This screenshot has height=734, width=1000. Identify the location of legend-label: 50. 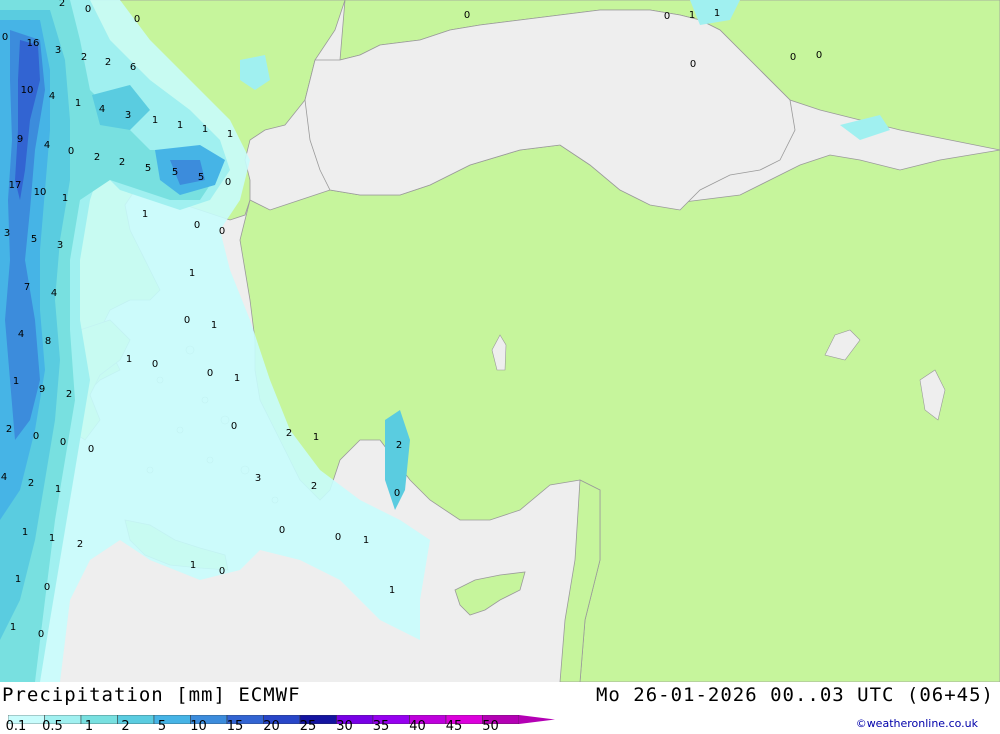
(490, 726).